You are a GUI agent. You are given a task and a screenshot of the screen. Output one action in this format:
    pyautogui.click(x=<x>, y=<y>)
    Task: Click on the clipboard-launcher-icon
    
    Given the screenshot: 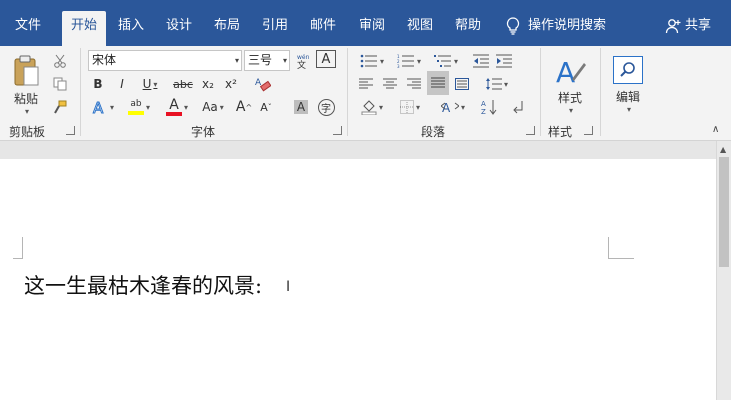 What is the action you would take?
    pyautogui.click(x=70, y=130)
    